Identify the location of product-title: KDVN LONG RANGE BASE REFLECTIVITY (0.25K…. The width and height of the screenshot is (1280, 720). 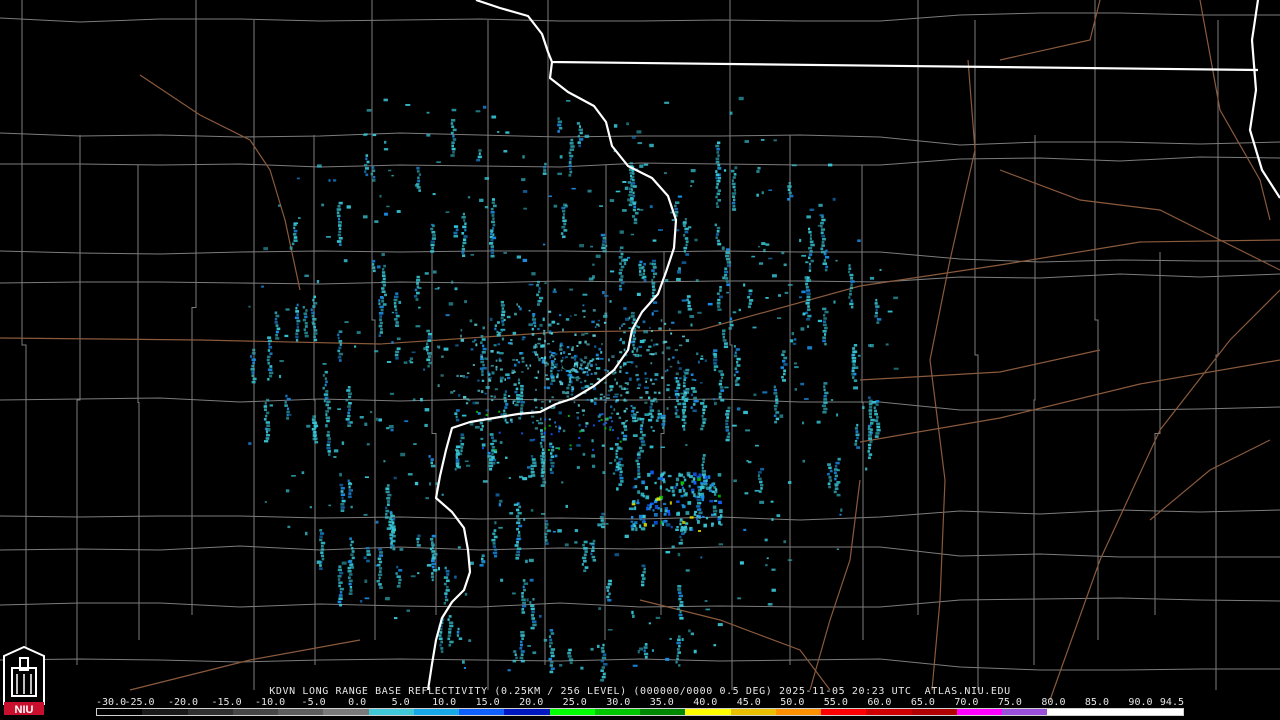
(640, 691).